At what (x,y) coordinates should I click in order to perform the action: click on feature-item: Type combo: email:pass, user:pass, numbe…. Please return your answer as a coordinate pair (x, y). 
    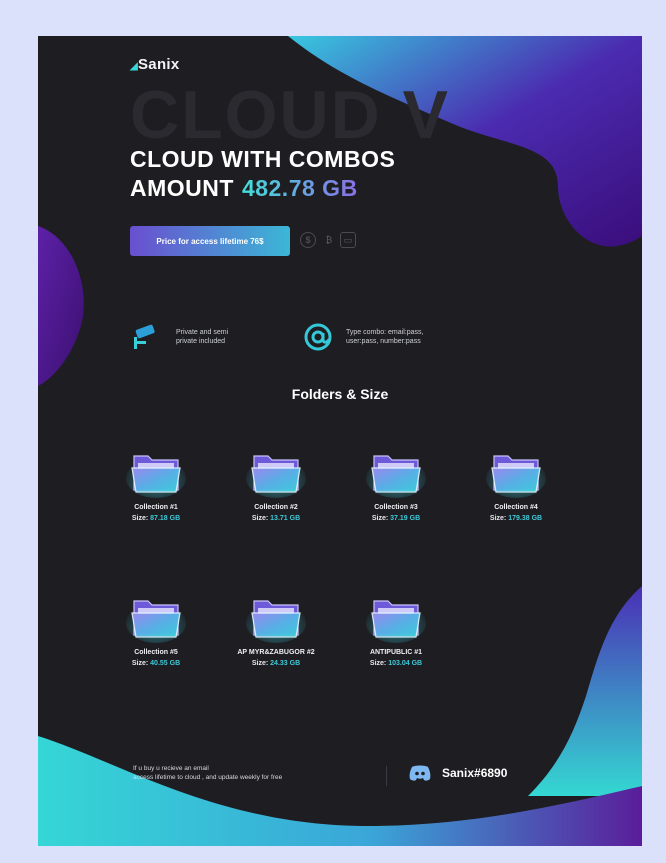
    Looking at the image, I should click on (362, 337).